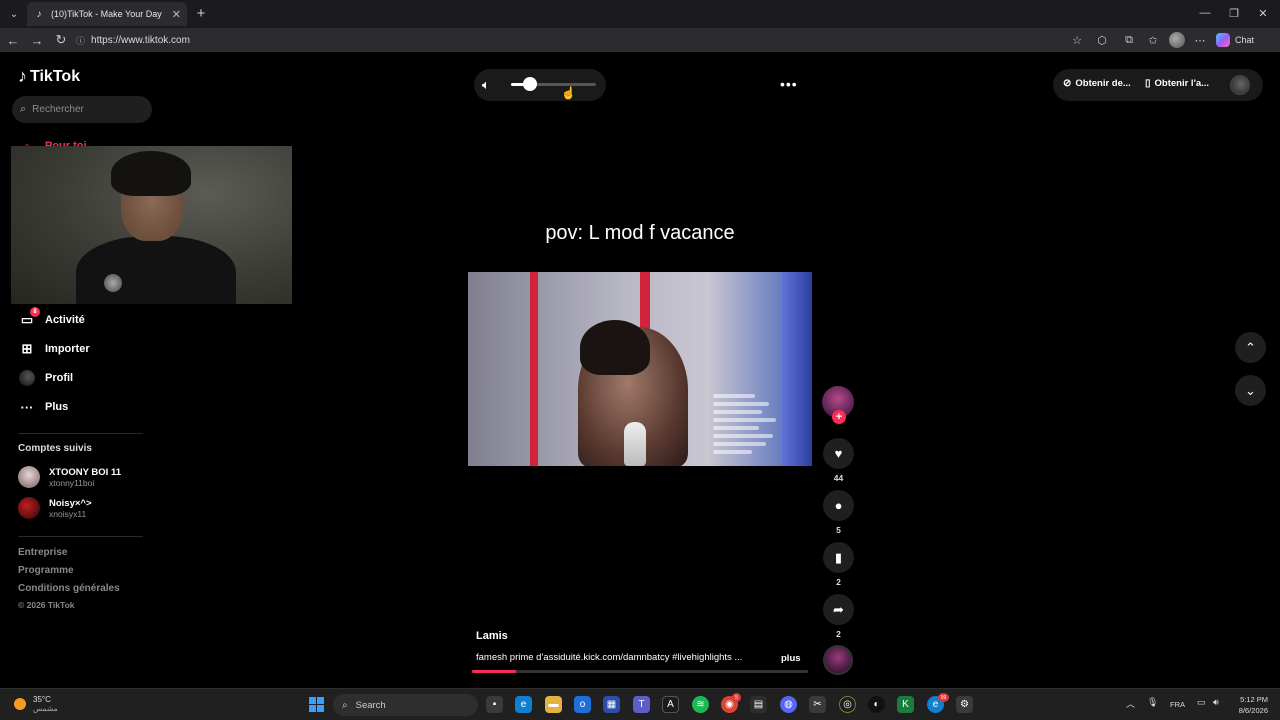 The image size is (1280, 720). Describe the element at coordinates (611, 704) in the screenshot. I see `store-icon: ▦` at that location.